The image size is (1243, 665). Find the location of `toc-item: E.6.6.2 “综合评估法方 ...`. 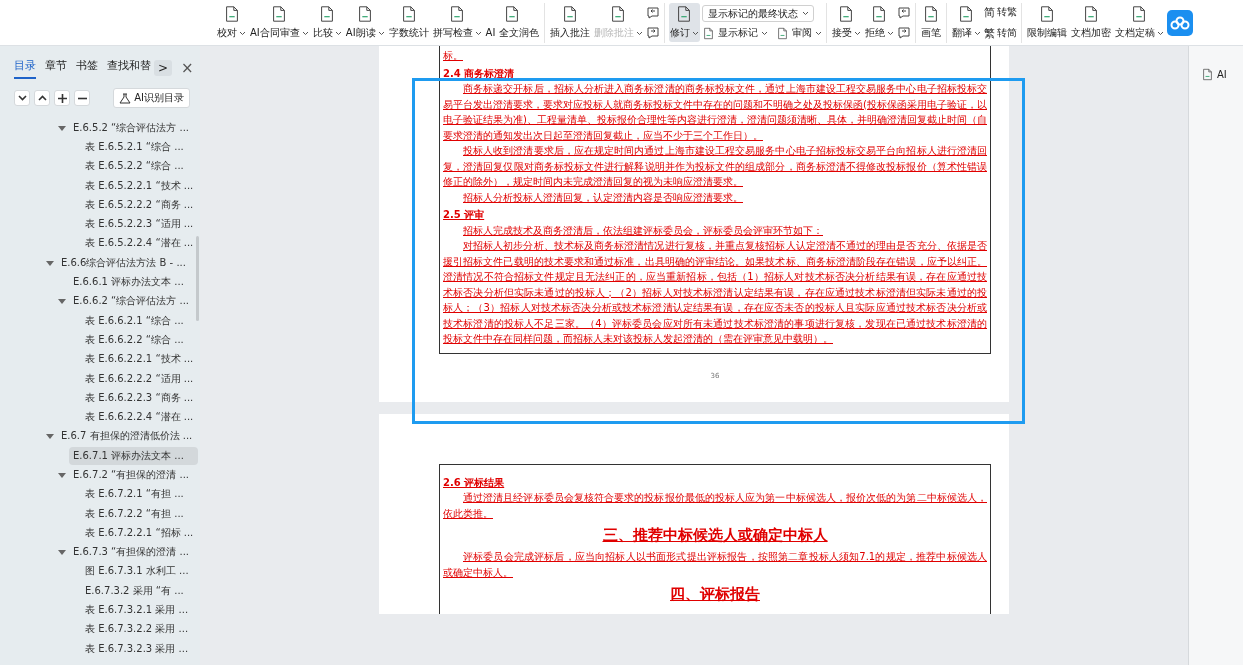

toc-item: E.6.6.2 “综合评估法方 ... is located at coordinates (131, 301).